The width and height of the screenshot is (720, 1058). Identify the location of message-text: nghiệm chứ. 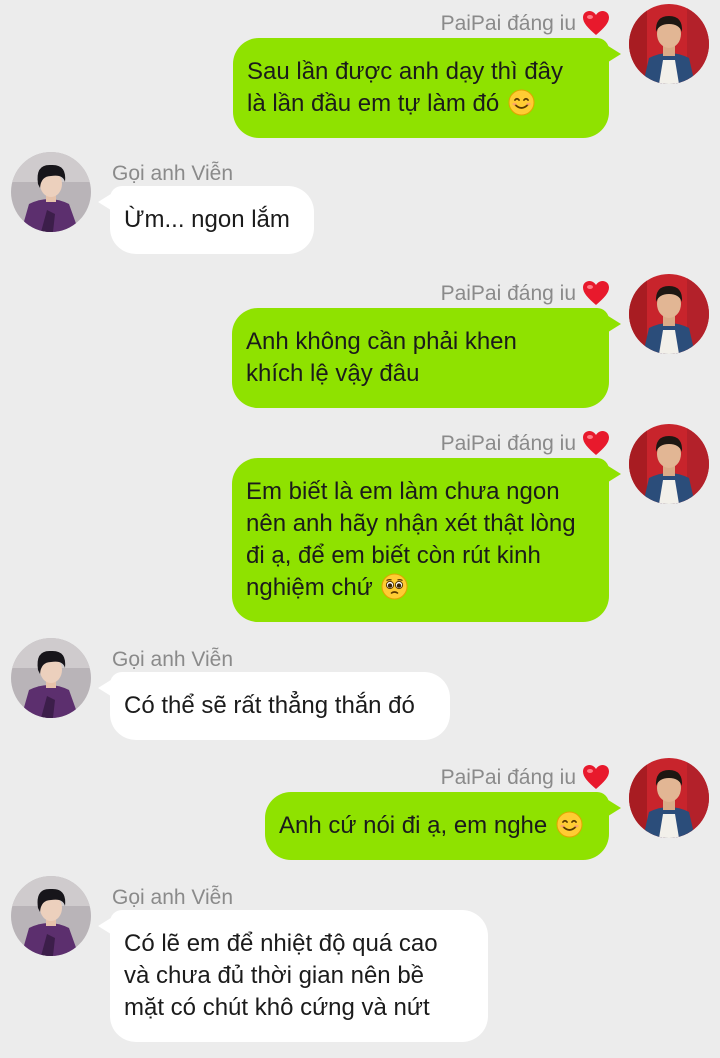
(416, 588).